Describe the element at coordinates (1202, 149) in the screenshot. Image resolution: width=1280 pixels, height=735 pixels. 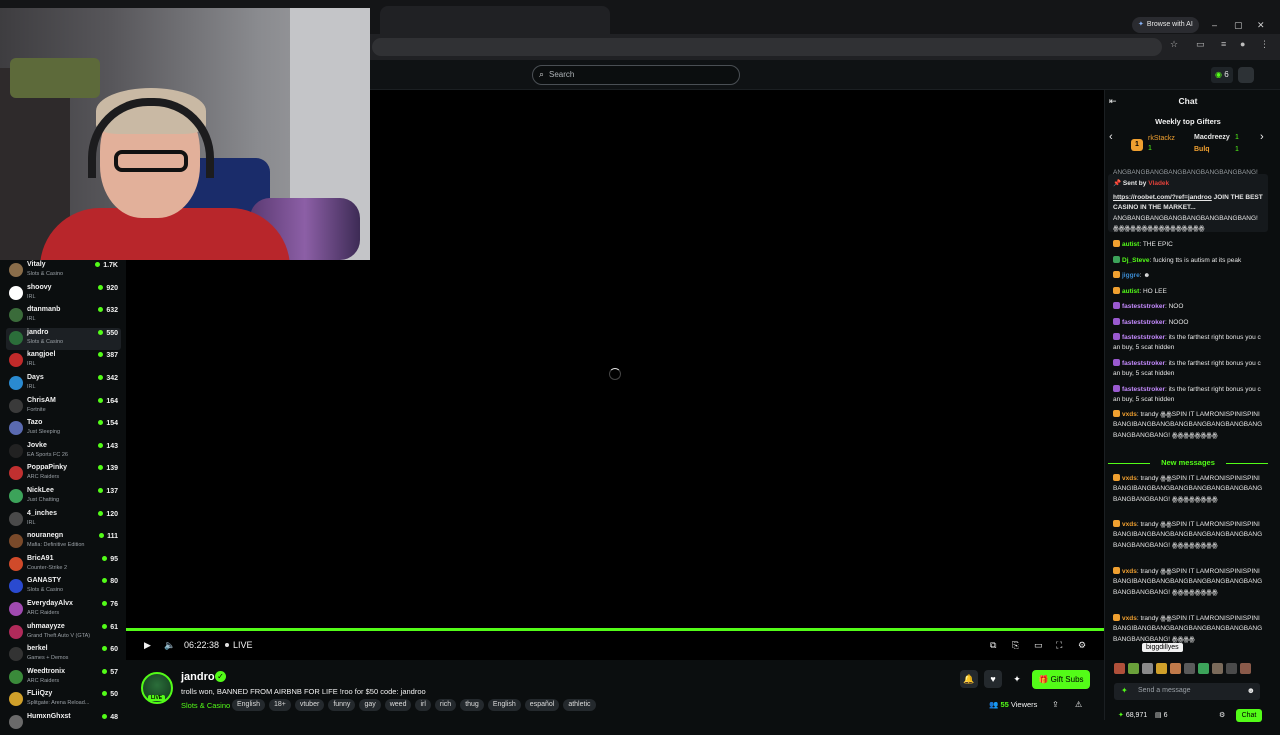
I see `gifter-name: Bulq` at that location.